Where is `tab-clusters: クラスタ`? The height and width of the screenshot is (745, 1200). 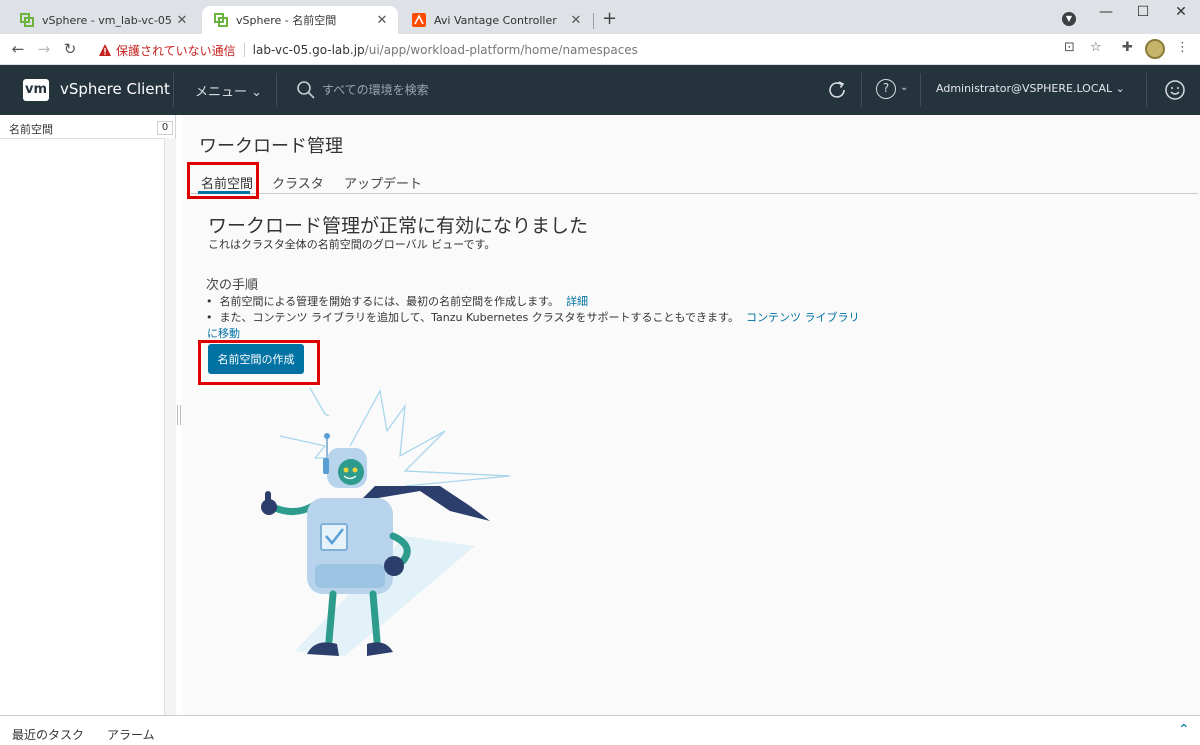
tab-clusters: クラスタ is located at coordinates (298, 182).